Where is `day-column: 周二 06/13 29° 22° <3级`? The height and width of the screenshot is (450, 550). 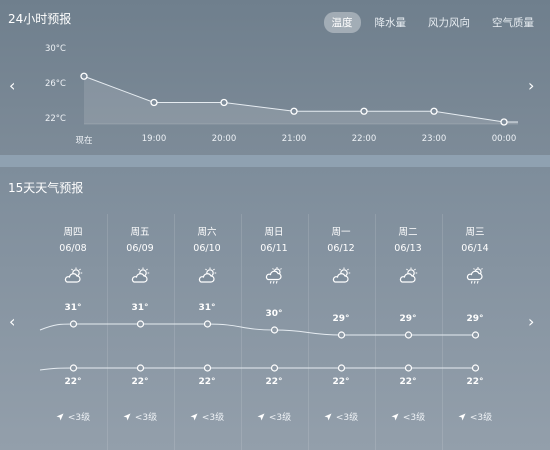 day-column: 周二 06/13 29° 22° <3级 is located at coordinates (408, 332).